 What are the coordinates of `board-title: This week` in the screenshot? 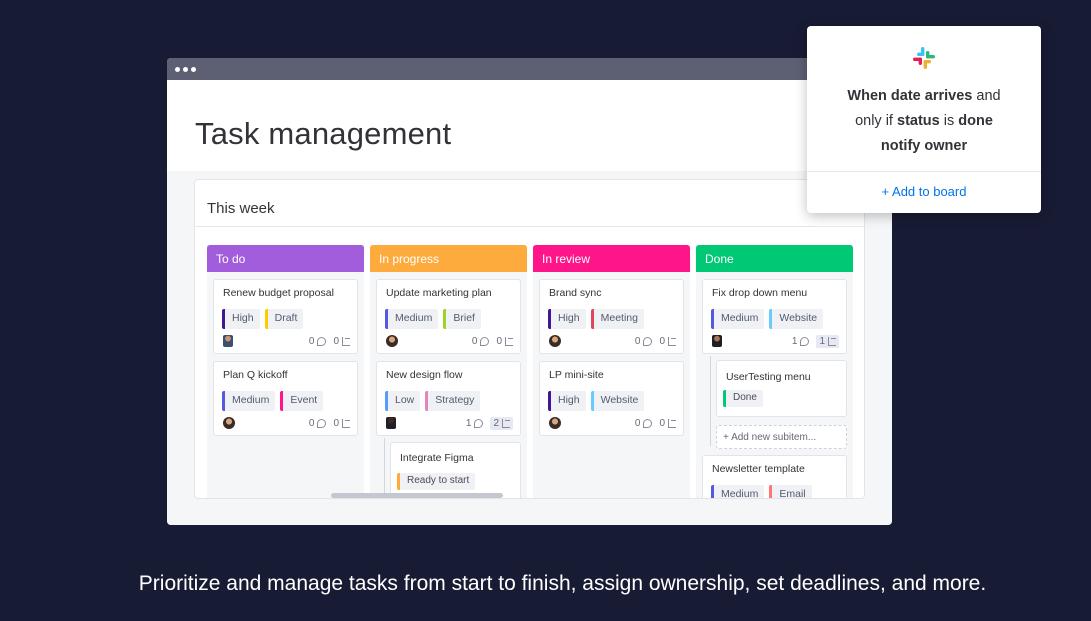 It's located at (241, 208).